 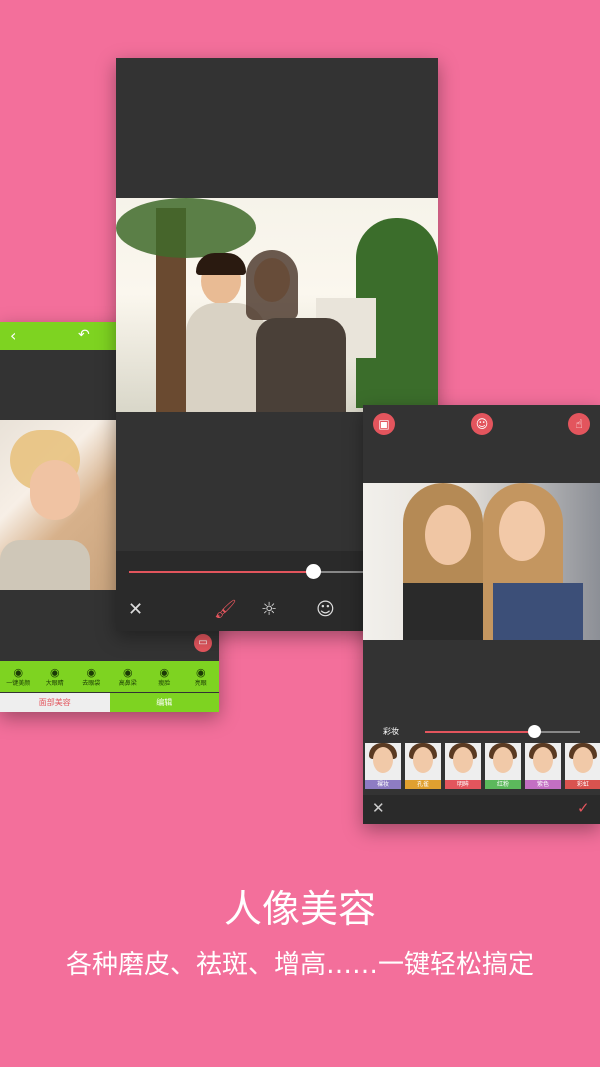 What do you see at coordinates (45, 565) in the screenshot?
I see `shirt-shape` at bounding box center [45, 565].